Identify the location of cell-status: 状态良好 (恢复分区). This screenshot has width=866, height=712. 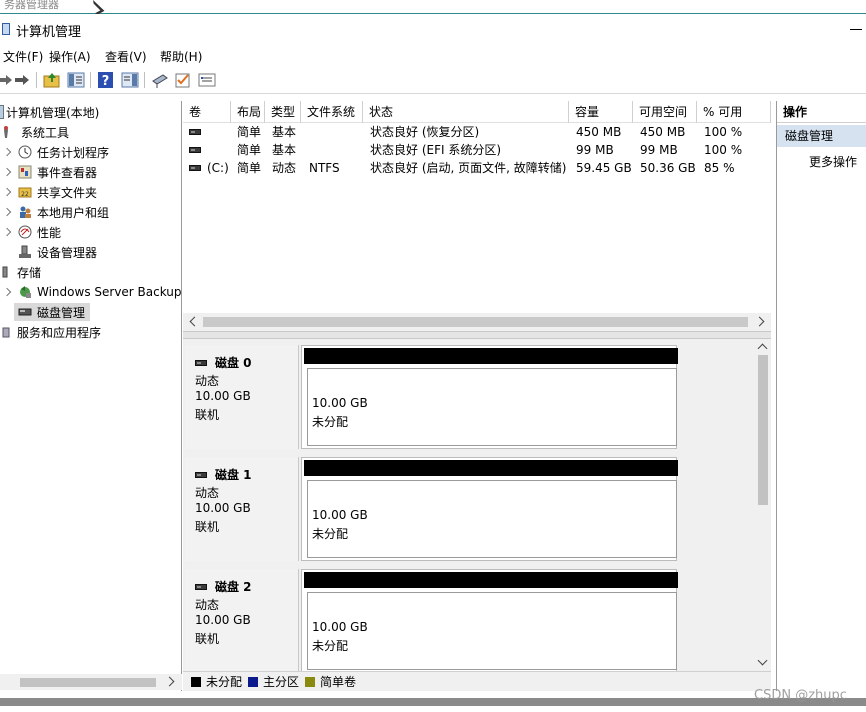
(425, 132).